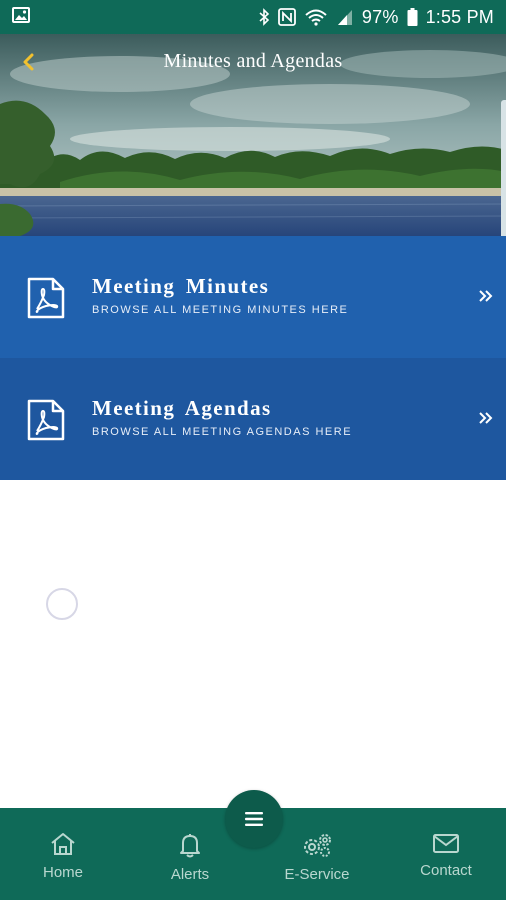 The image size is (506, 900). Describe the element at coordinates (222, 432) in the screenshot. I see `row-subtitle: BROWSE ALL MEETING AGENDAS HERE` at that location.